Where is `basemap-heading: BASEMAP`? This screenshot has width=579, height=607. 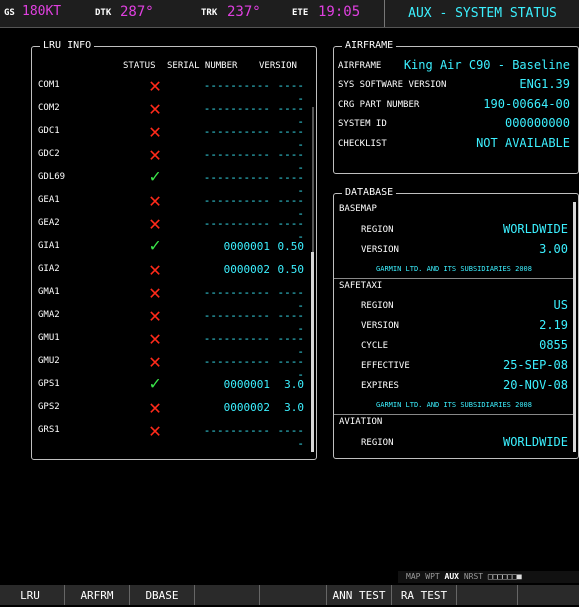 basemap-heading: BASEMAP is located at coordinates (358, 209).